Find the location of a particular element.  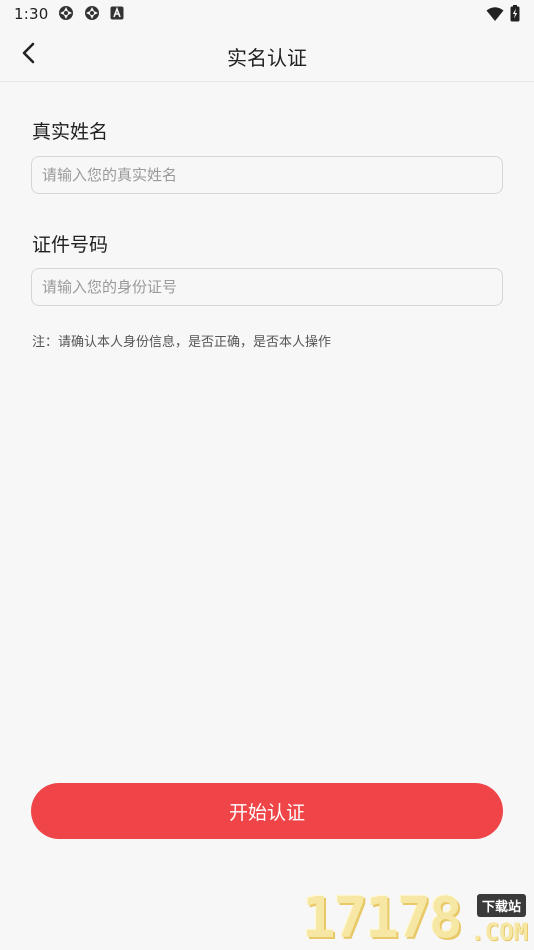

watermark-logo: 17178 下载站 .COM is located at coordinates (417, 919).